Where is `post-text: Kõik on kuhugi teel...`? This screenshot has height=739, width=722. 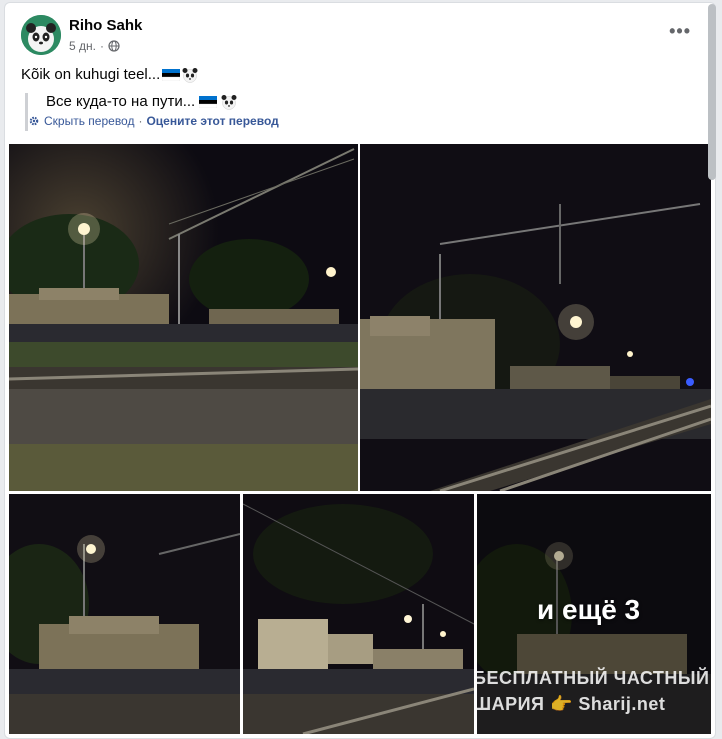
post-text: Kõik on kuhugi teel... is located at coordinates (109, 74).